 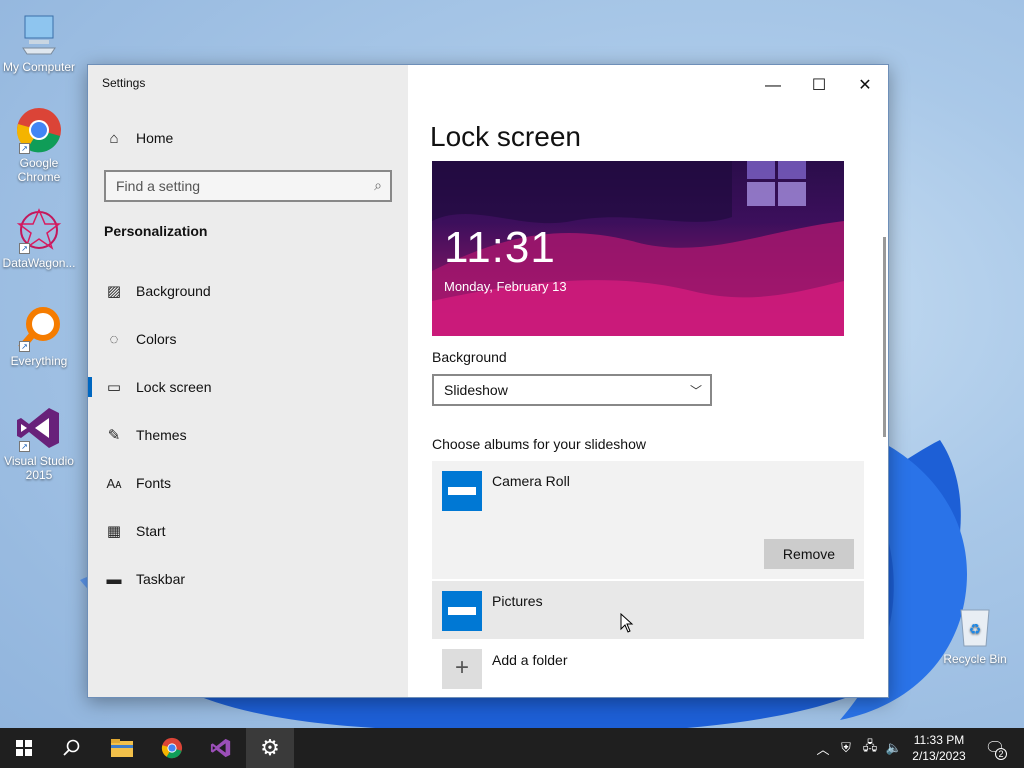 What do you see at coordinates (156, 339) in the screenshot?
I see `sidebar-item-label: Colors` at bounding box center [156, 339].